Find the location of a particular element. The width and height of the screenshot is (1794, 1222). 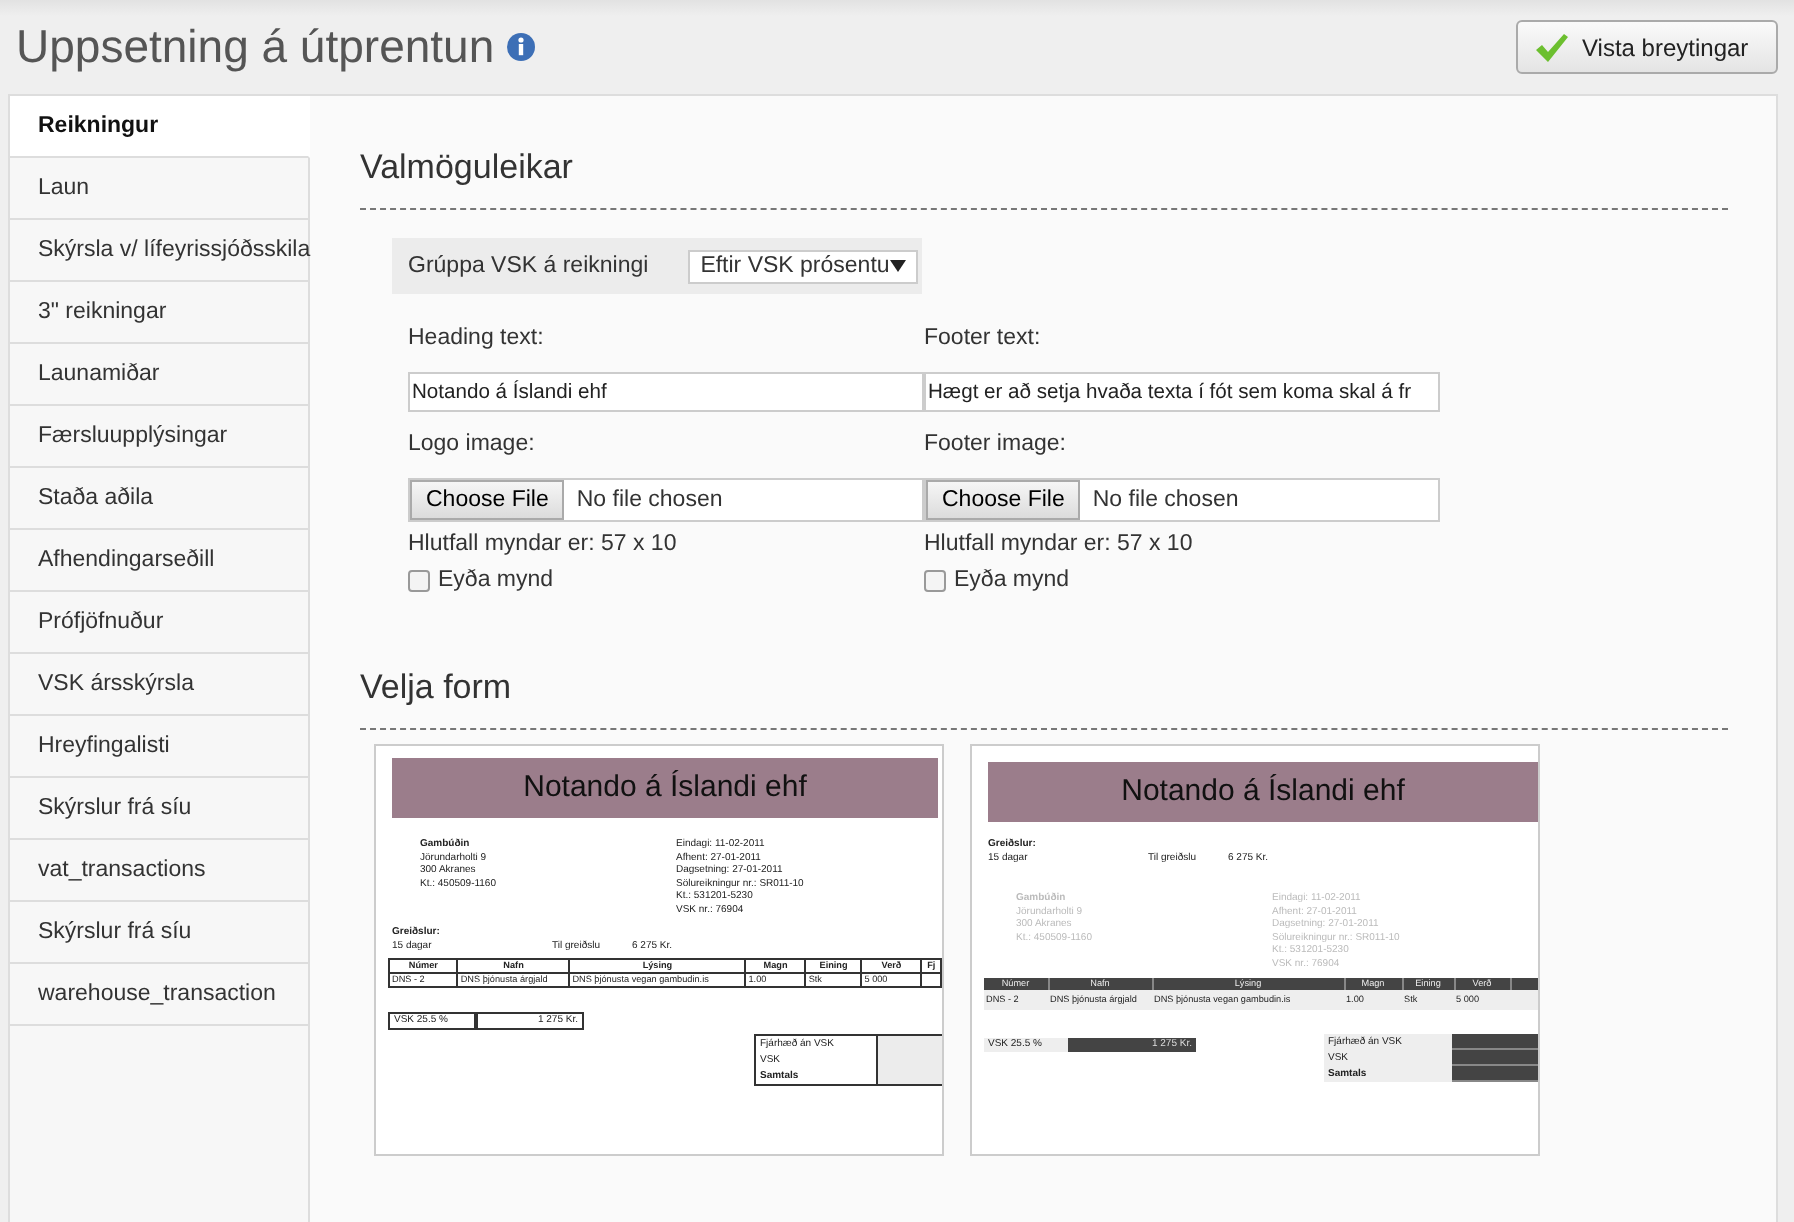

sidebar-item: VSK ársskýrsla is located at coordinates (160, 685).